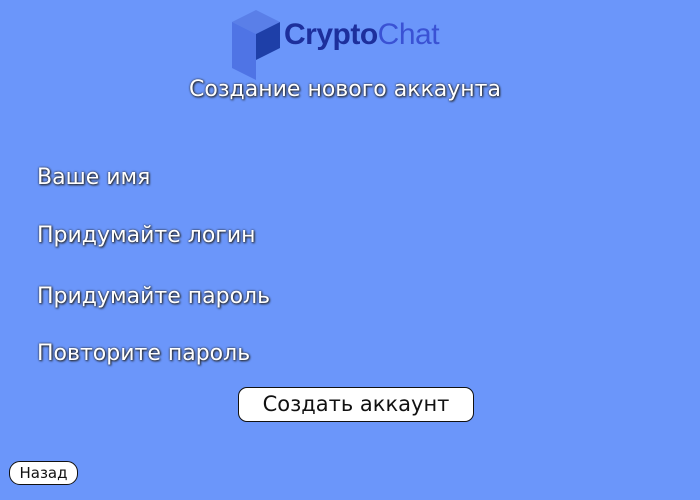 The image size is (700, 500). I want to click on name-field-label: Ваше имя, so click(94, 177).